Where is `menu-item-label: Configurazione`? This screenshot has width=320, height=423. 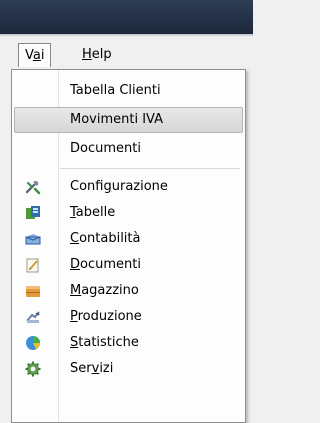
menu-item-label: Configurazione is located at coordinates (119, 186).